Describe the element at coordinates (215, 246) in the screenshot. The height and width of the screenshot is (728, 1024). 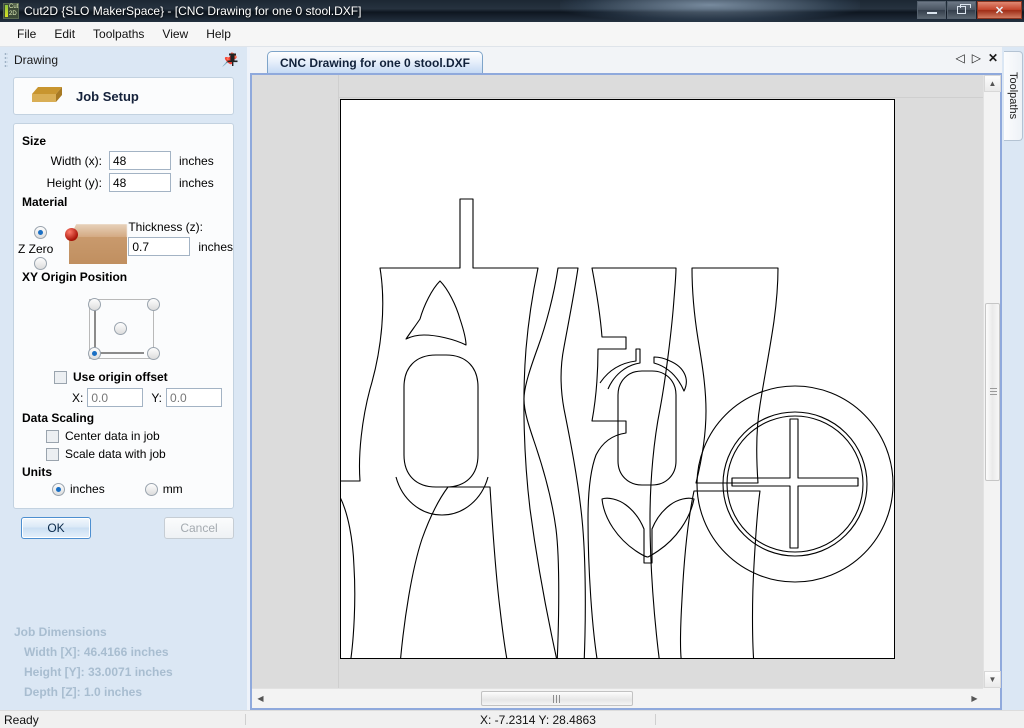
I see `thickness-units: inches` at that location.